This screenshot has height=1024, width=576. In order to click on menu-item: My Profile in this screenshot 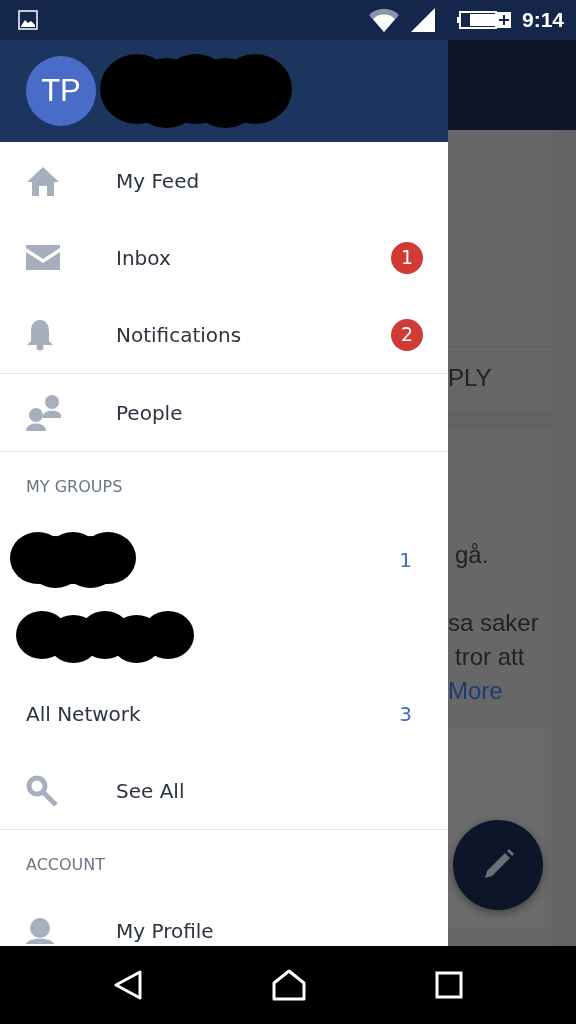, I will do `click(165, 931)`.